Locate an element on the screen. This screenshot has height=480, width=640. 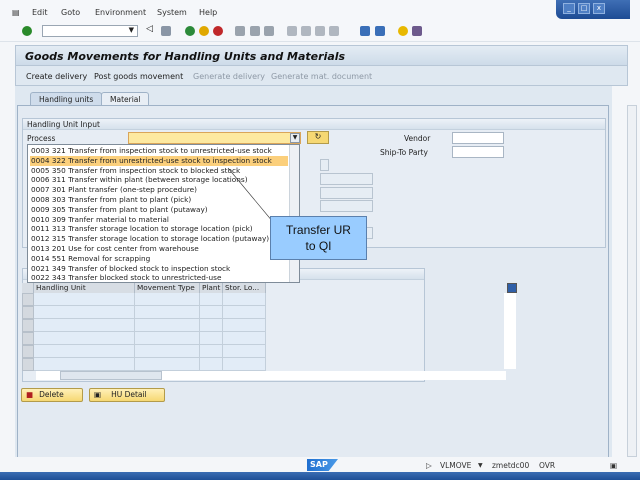
window-bottom-border is located at coordinates (320, 476).